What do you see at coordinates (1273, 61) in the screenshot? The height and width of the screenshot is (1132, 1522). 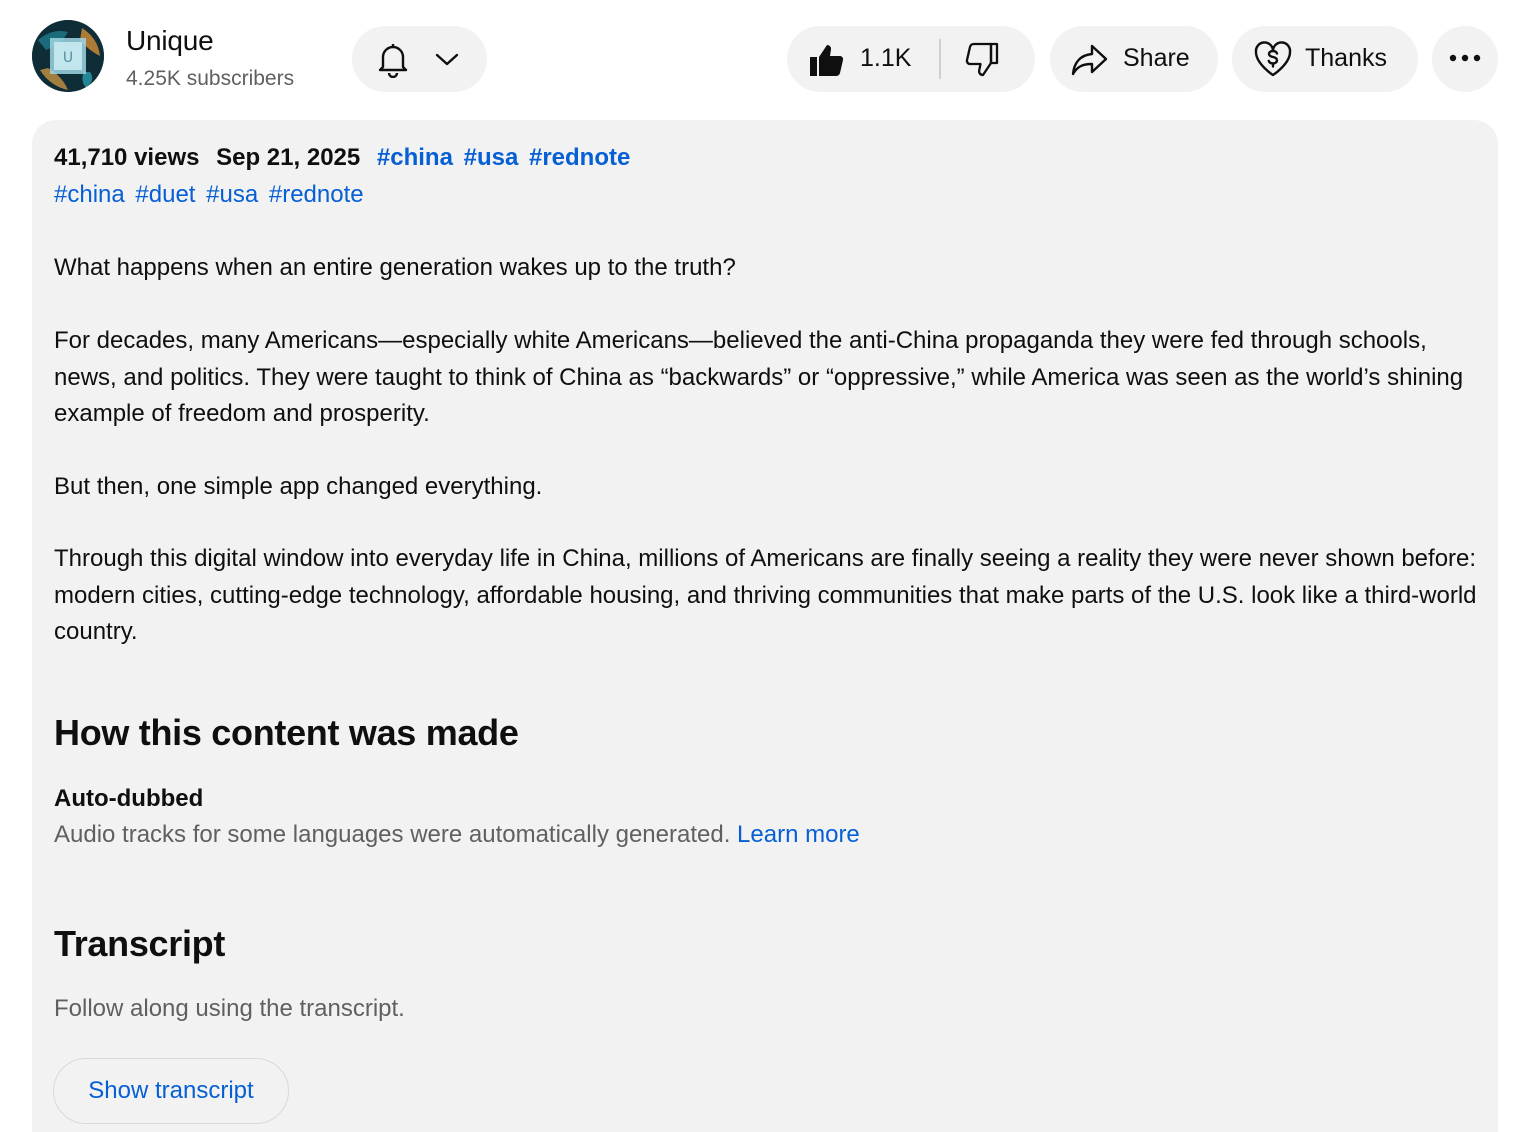 I see `thanks-icon` at bounding box center [1273, 61].